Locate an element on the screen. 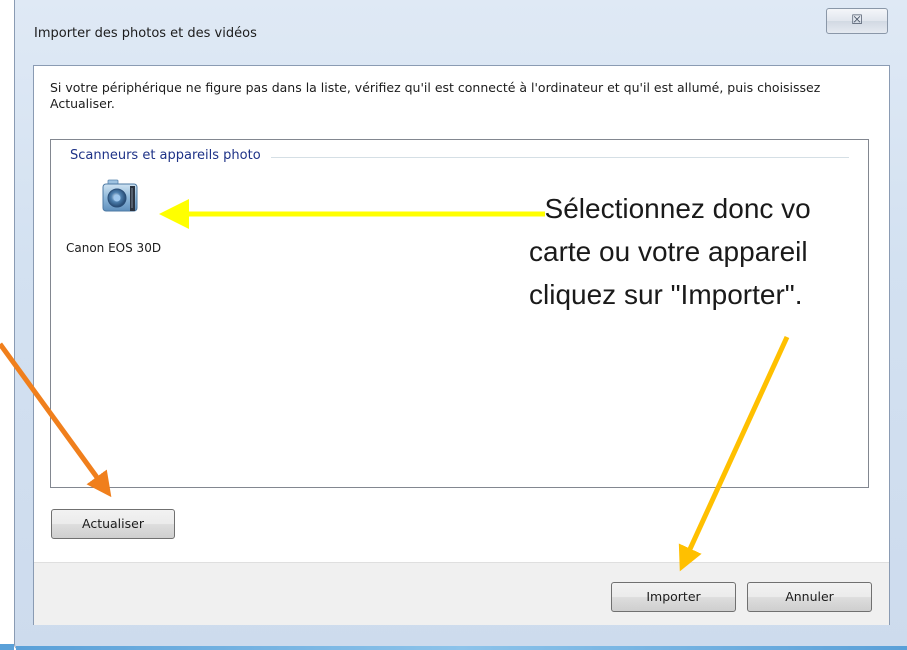 The height and width of the screenshot is (650, 907). gold-arrow is located at coordinates (734, 453).